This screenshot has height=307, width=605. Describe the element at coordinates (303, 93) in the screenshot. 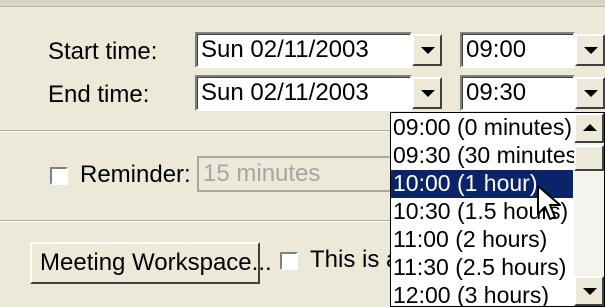

I see `end-date-field: Sun 02/11/2003` at that location.